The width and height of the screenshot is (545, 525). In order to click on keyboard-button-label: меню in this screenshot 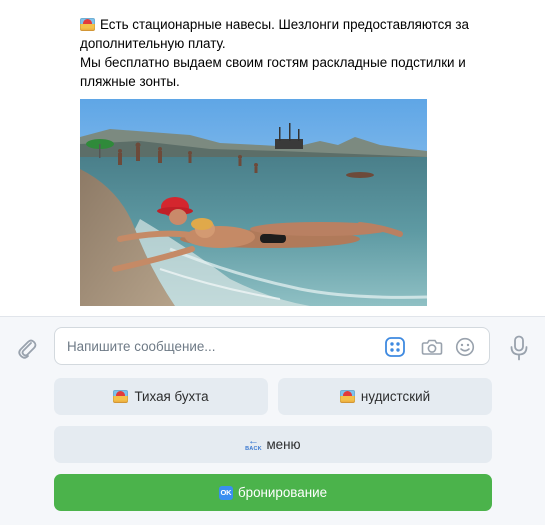, I will do `click(283, 444)`.